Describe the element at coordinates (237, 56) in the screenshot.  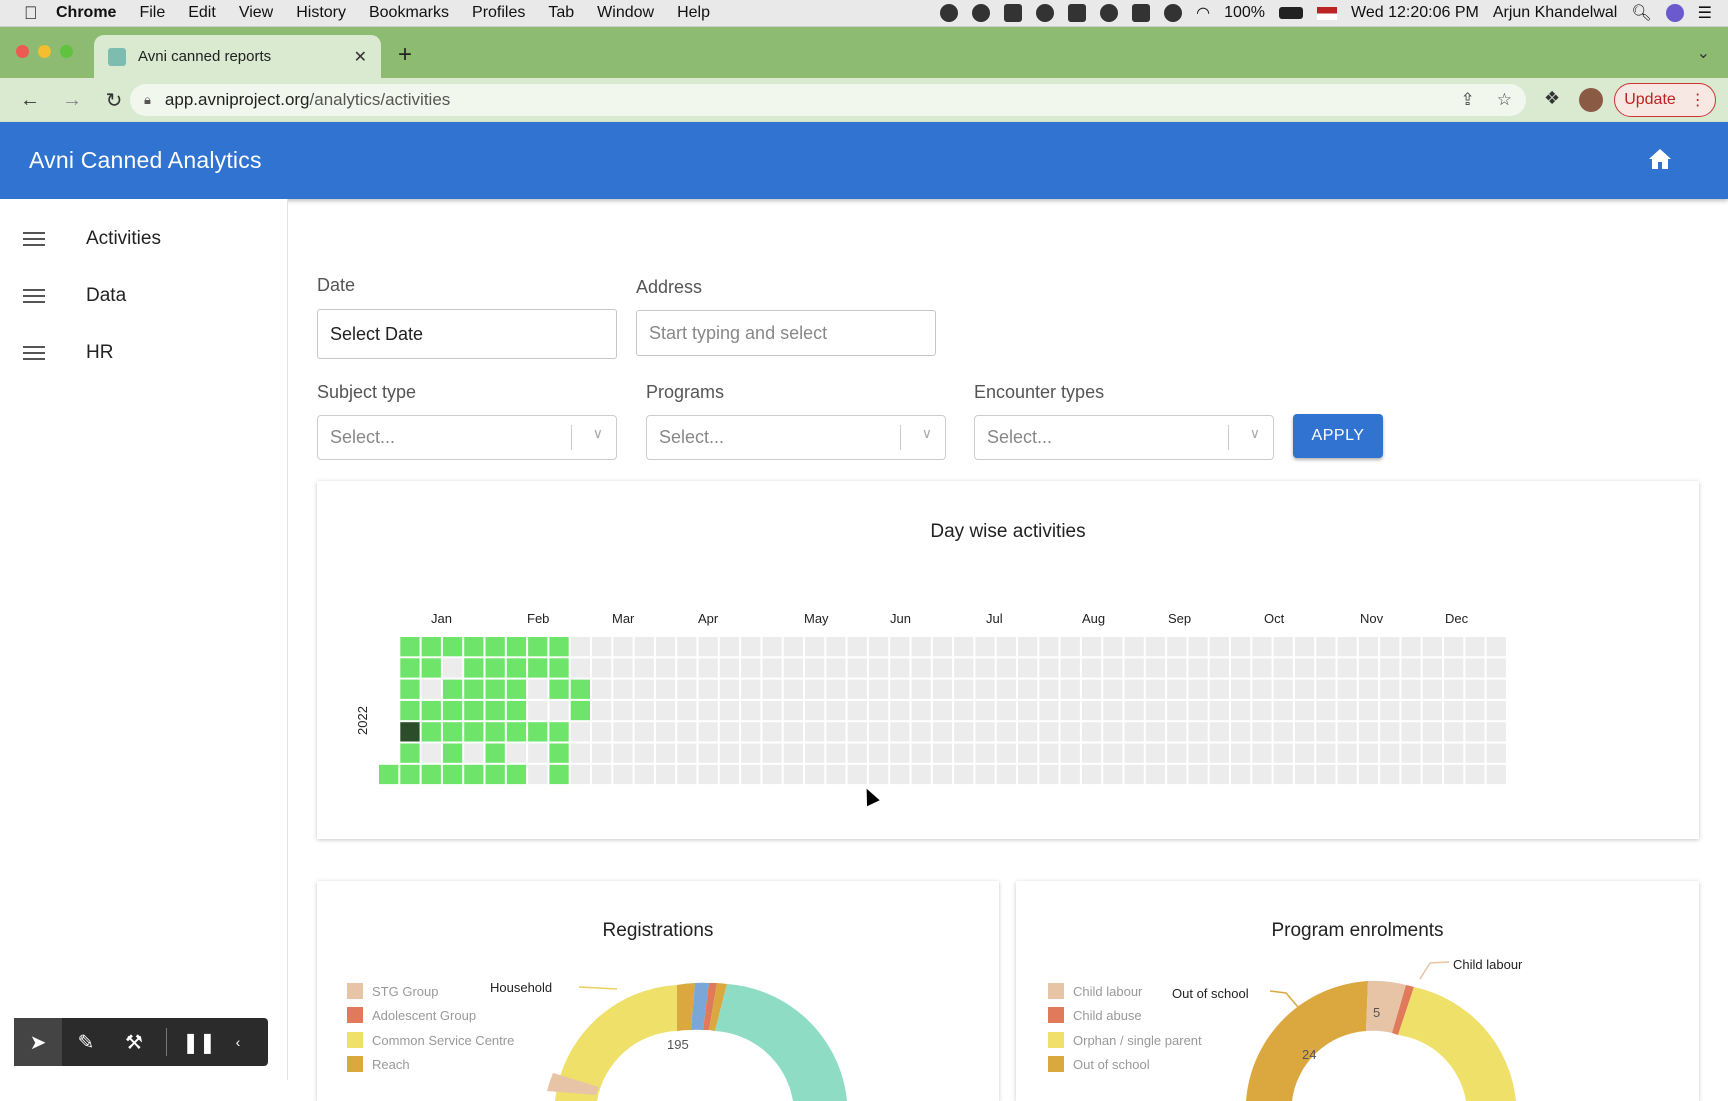
I see `browser-tab: Avni canned reports ✕` at that location.